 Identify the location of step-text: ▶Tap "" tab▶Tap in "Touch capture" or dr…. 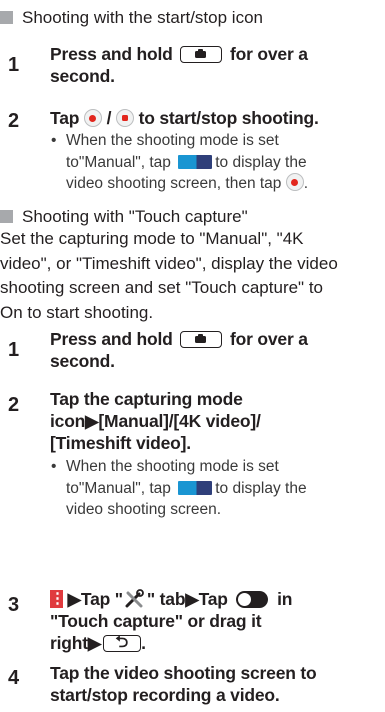
(171, 621).